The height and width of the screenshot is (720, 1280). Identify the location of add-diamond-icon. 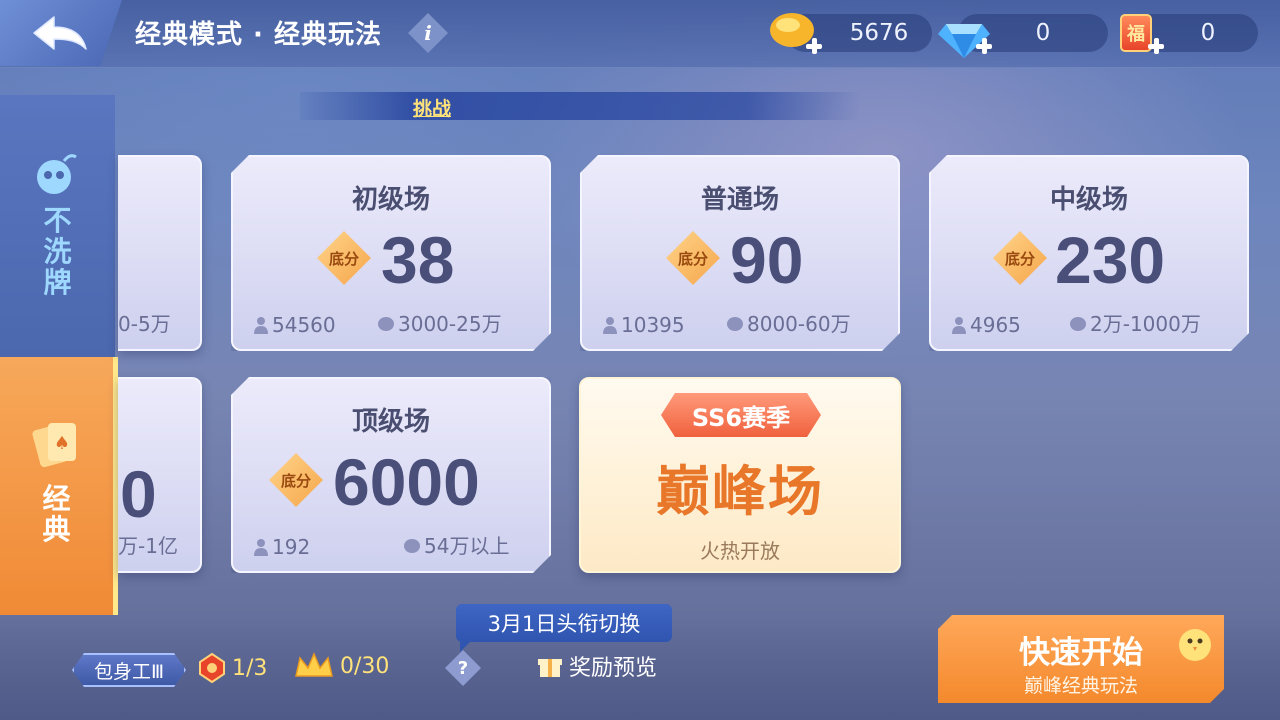
(984, 46).